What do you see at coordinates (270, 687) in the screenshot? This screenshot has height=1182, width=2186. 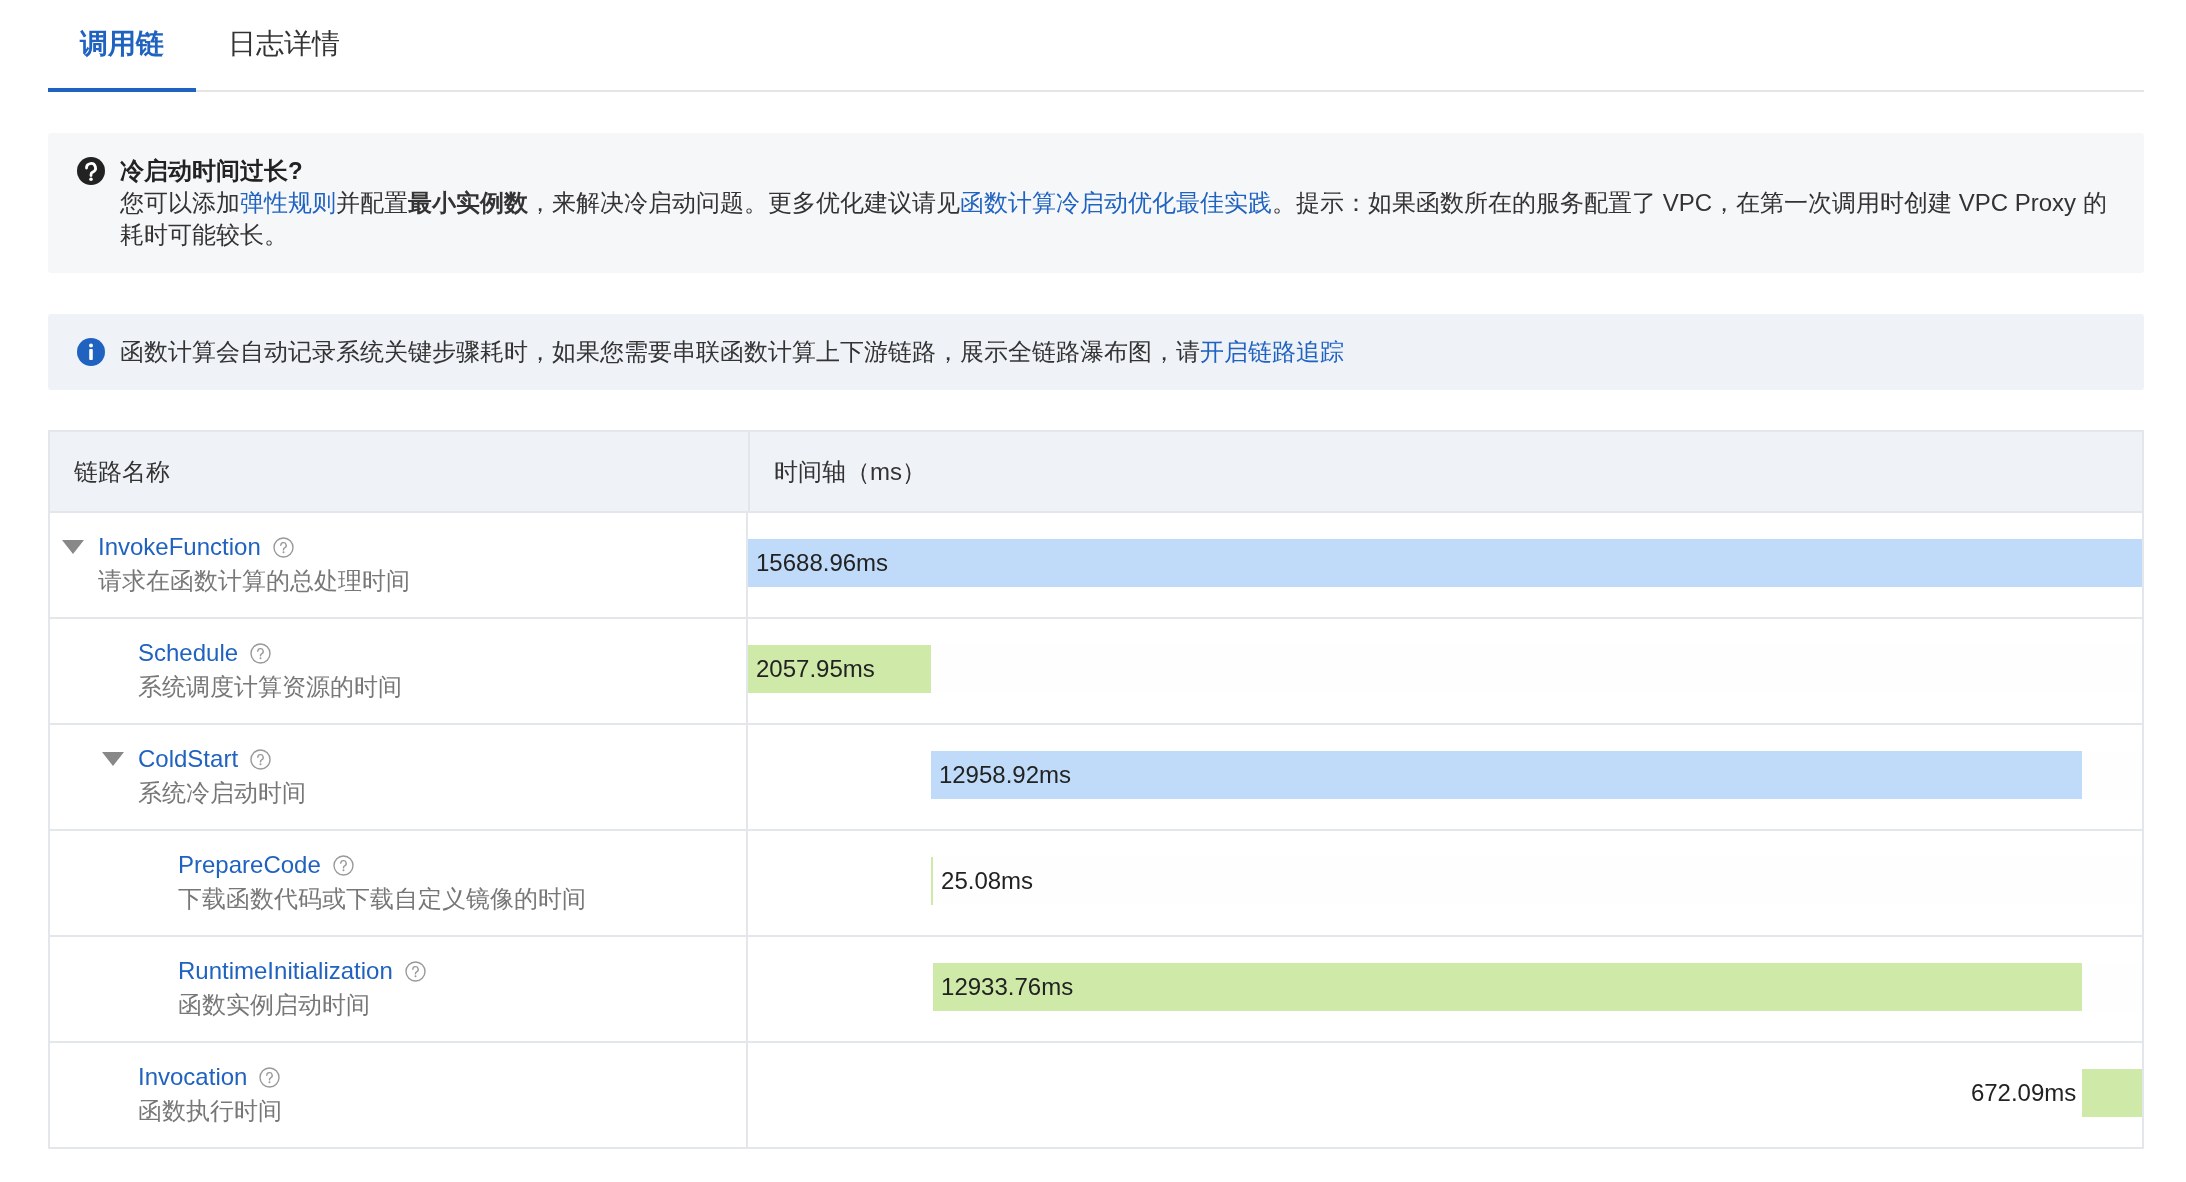 I see `span-description: 系统调度计算资源的时间` at bounding box center [270, 687].